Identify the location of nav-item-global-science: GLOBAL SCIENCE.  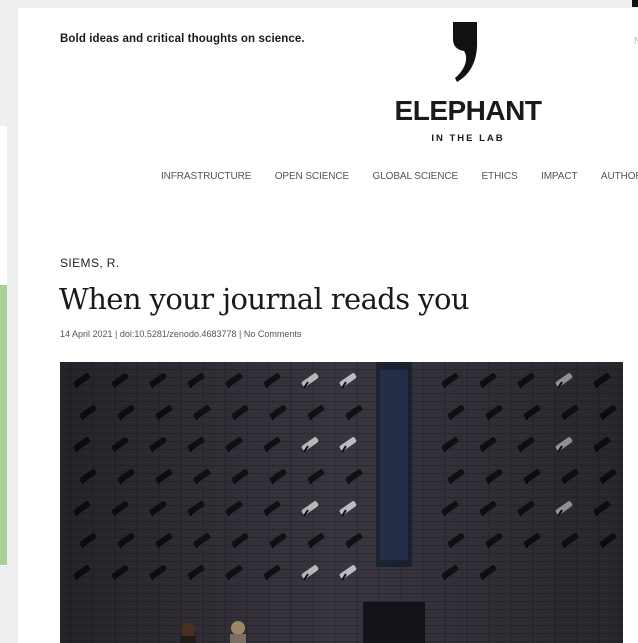
(416, 176).